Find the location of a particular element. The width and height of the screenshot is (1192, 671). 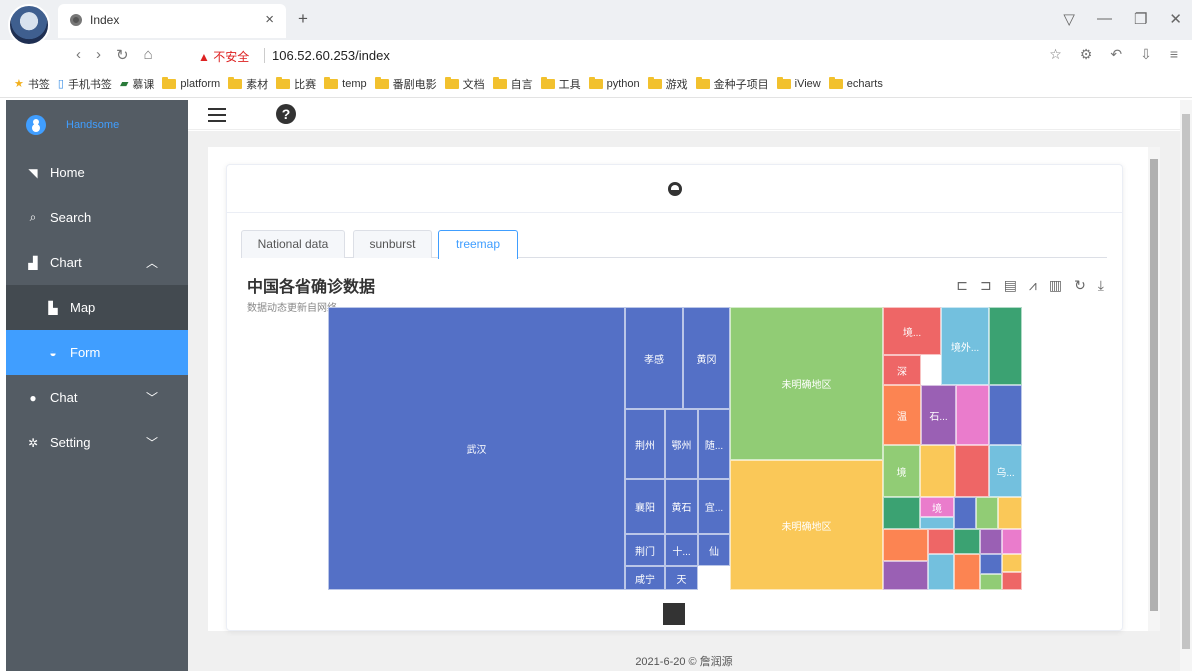

shirt-icon: ▽ is located at coordinates (1069, 19).